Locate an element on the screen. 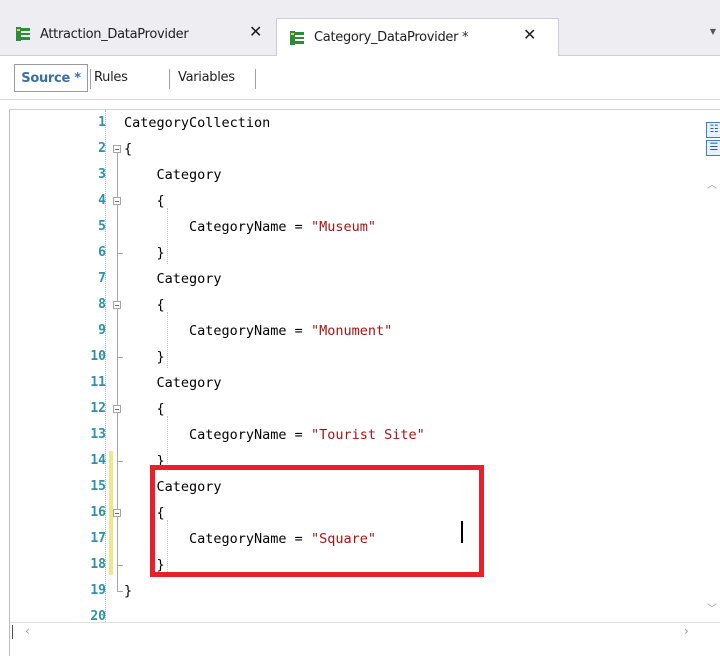  tab-label: Attraction_DataProvider is located at coordinates (114, 34).